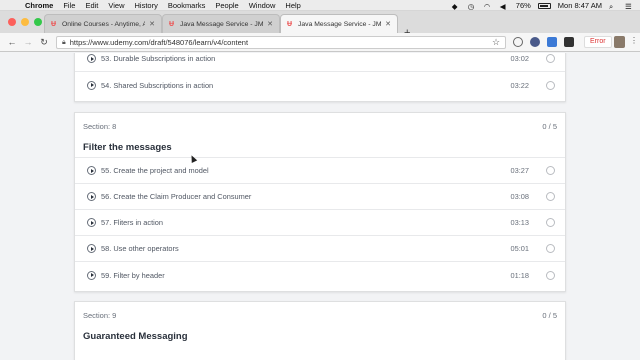 This screenshot has height=360, width=640. I want to click on profile-avatar, so click(619, 42).